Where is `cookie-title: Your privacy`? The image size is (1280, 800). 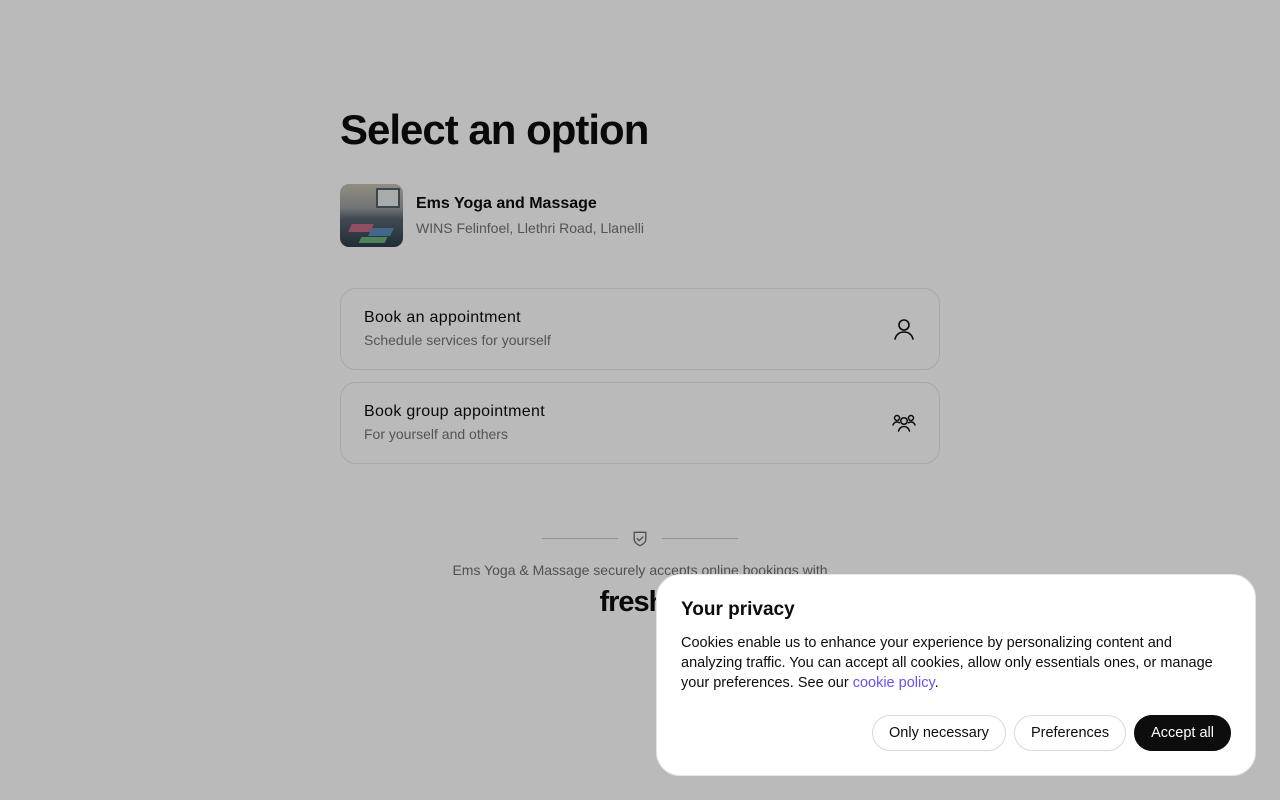 cookie-title: Your privacy is located at coordinates (738, 609).